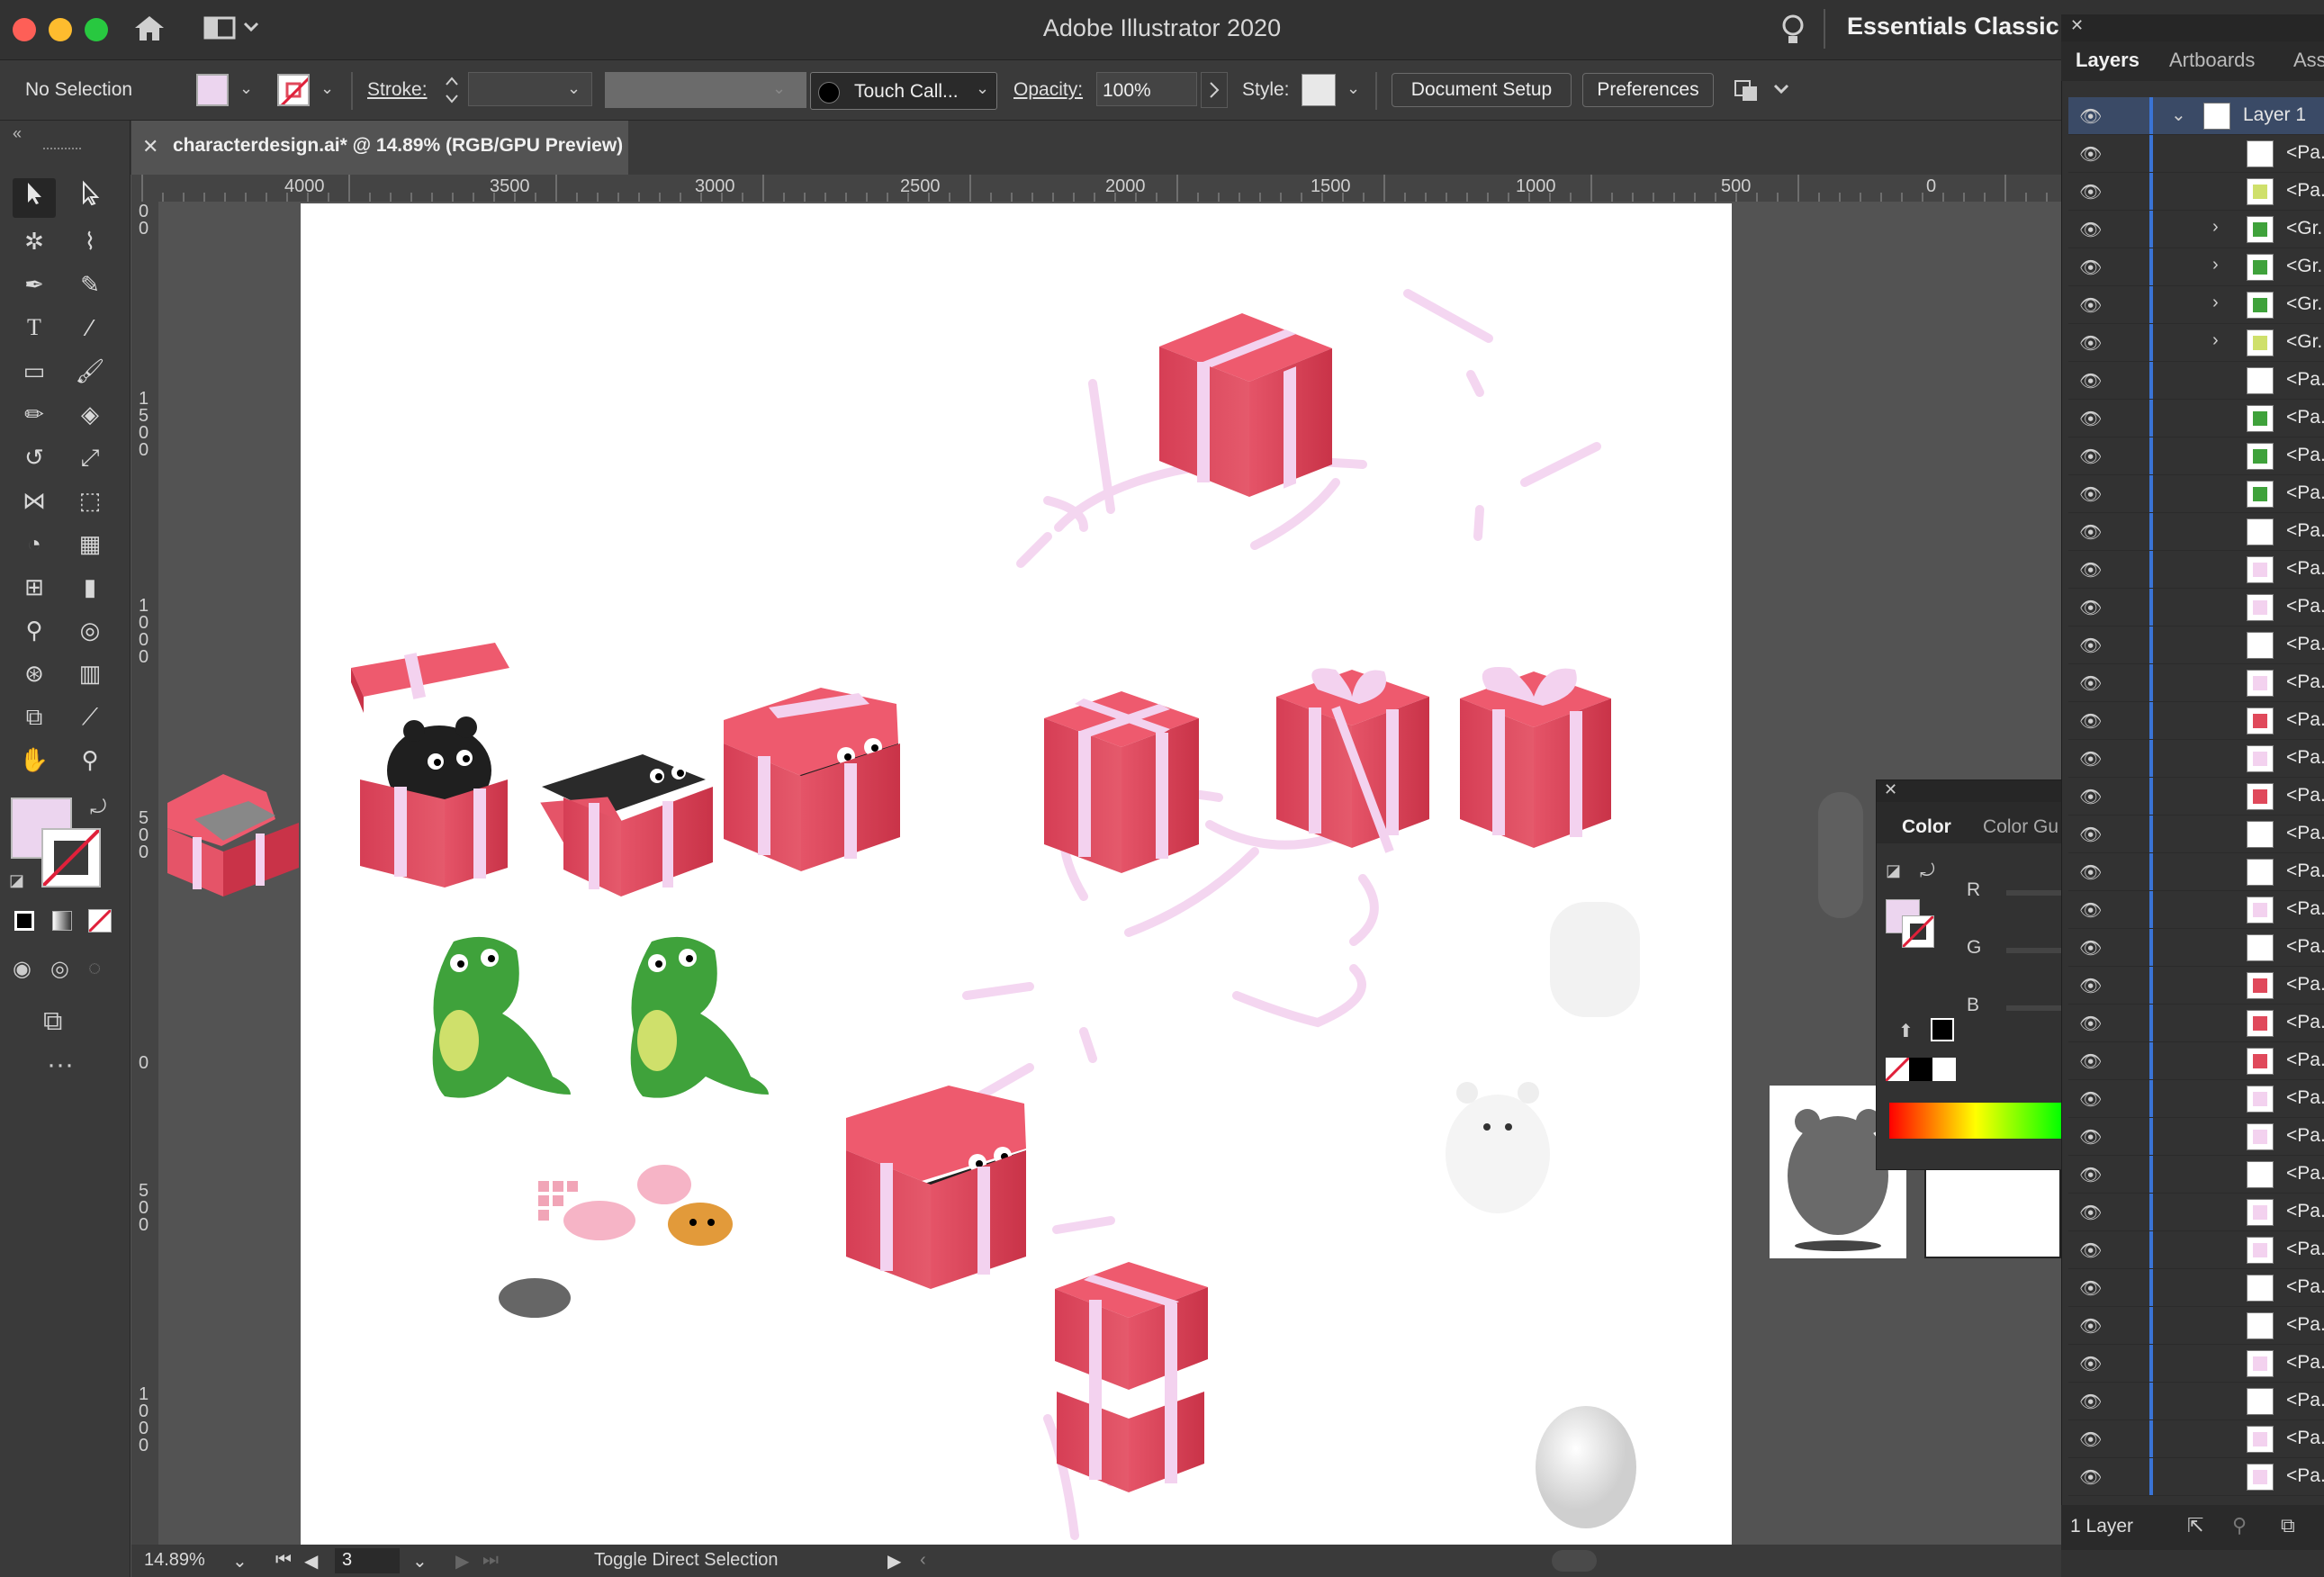 This screenshot has width=2324, height=1577. What do you see at coordinates (490, 1560) in the screenshot?
I see `last-artboard-icon: ⏭` at bounding box center [490, 1560].